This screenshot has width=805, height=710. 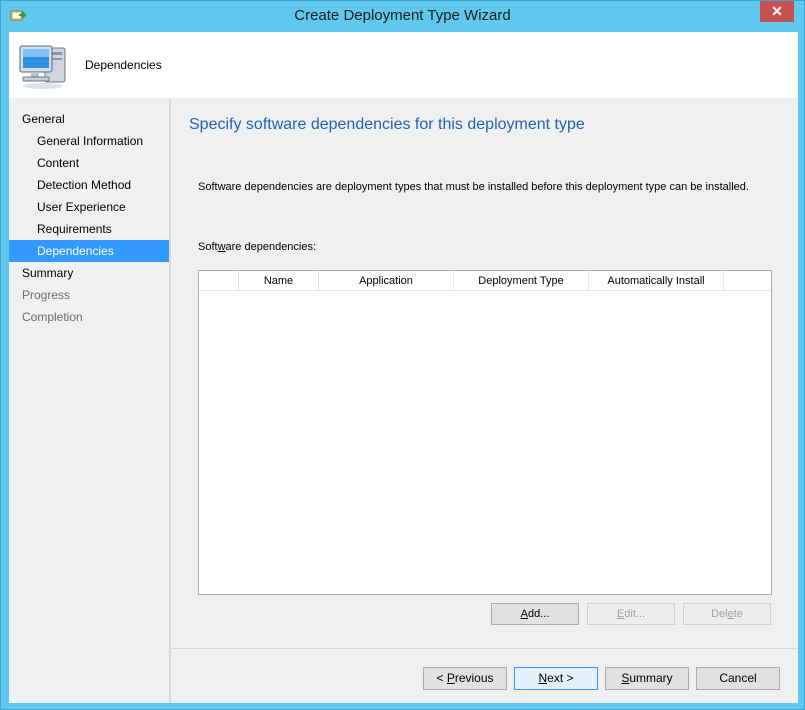 I want to click on column-header-deployment-type: Deployment Type, so click(x=521, y=281).